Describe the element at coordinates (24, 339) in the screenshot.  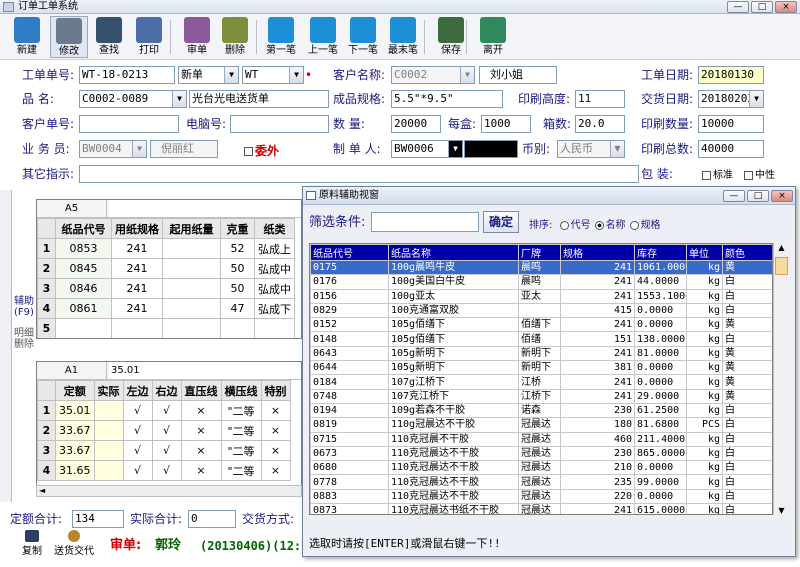
I see `detail-delete-tab: 明细删除` at that location.